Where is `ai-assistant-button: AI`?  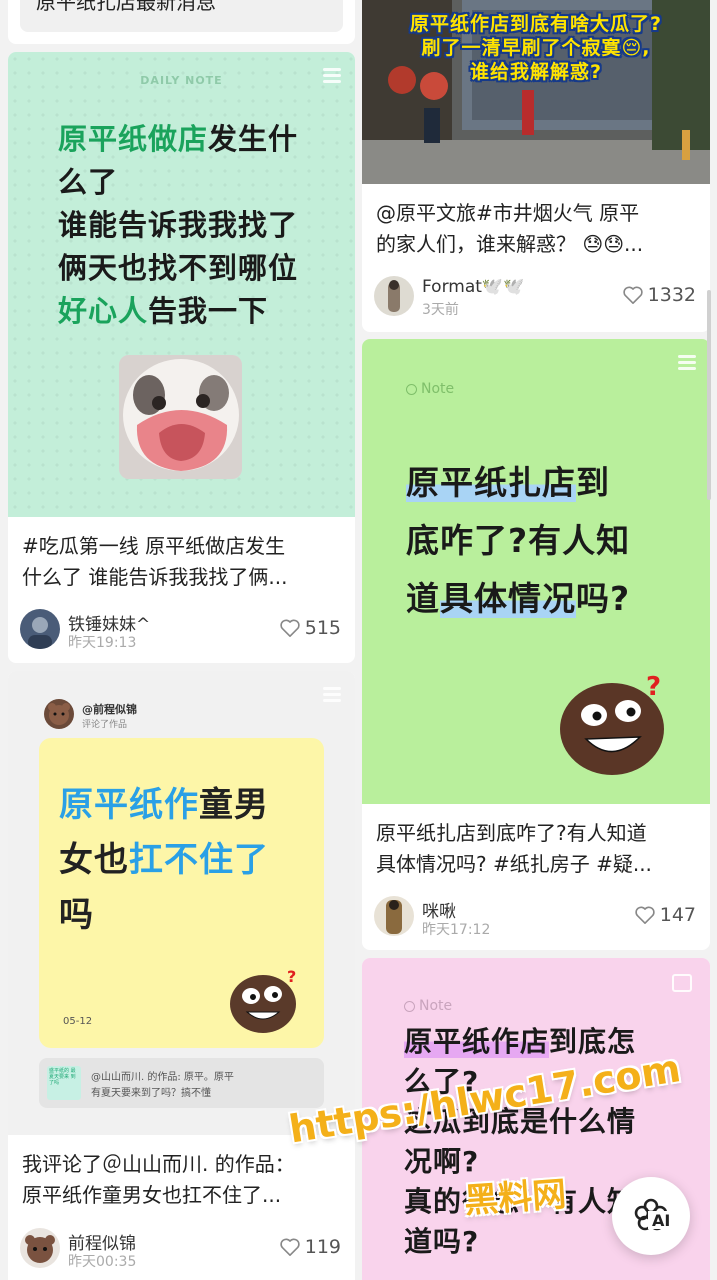
ai-assistant-button: AI is located at coordinates (651, 1216).